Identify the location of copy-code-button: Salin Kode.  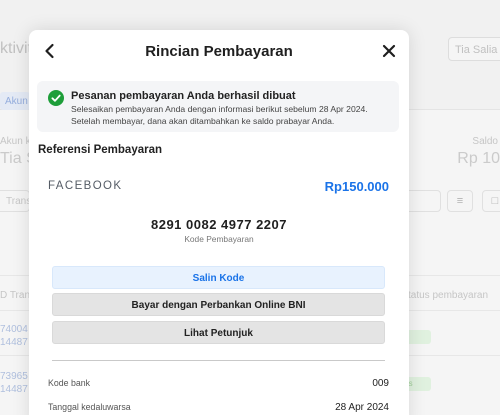
(218, 277).